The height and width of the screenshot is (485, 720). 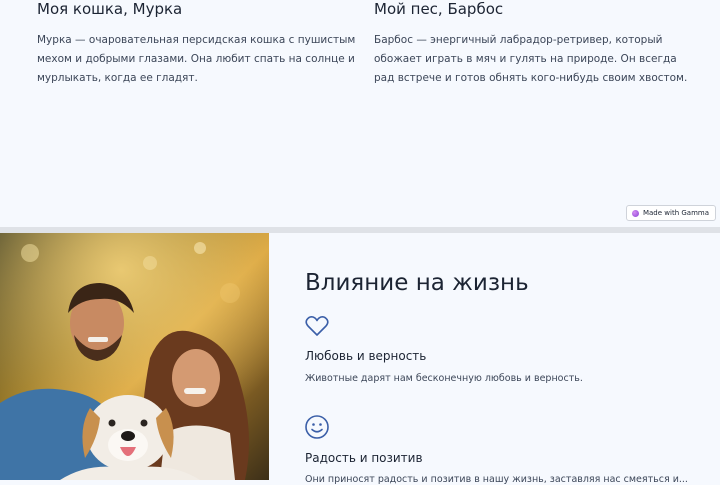 What do you see at coordinates (317, 427) in the screenshot?
I see `smile-icon` at bounding box center [317, 427].